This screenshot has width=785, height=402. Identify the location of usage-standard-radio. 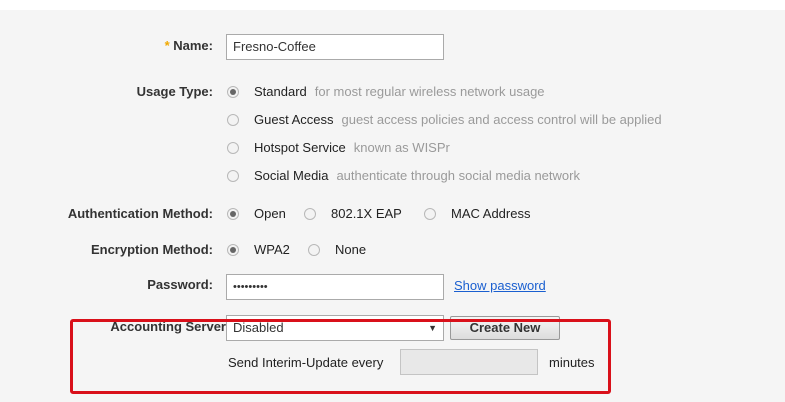
(233, 92).